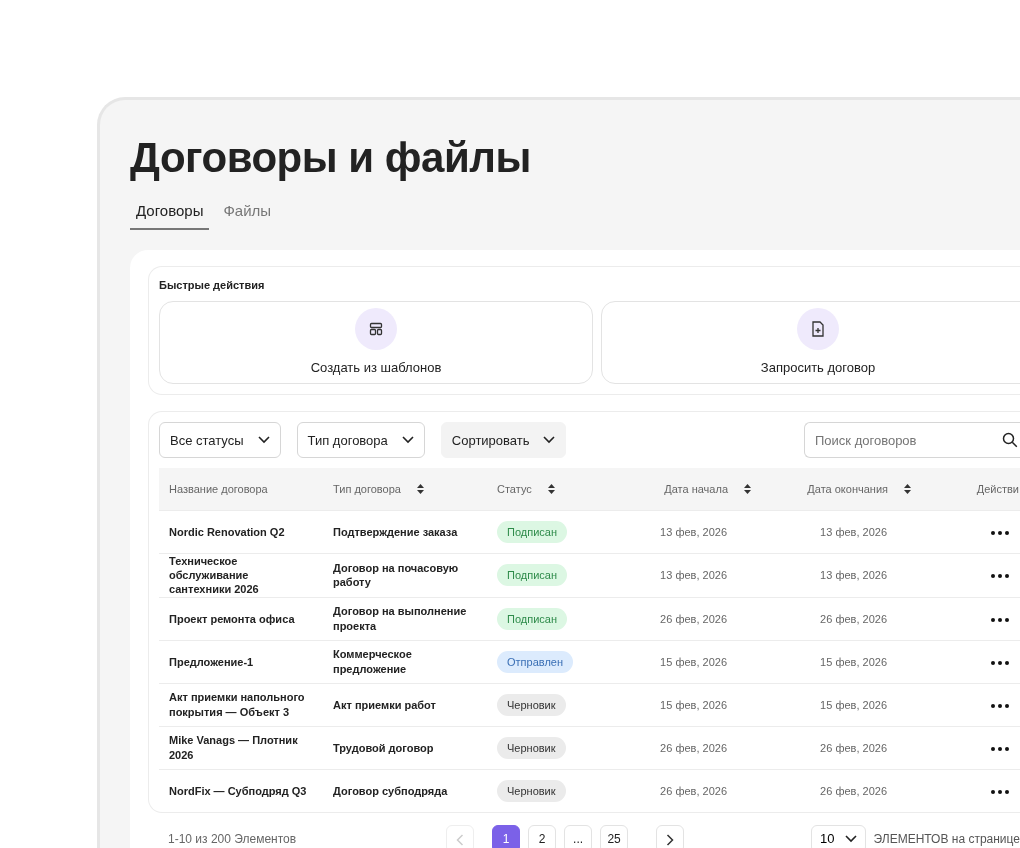 The image size is (1020, 848). I want to click on page-button: 1, so click(506, 836).